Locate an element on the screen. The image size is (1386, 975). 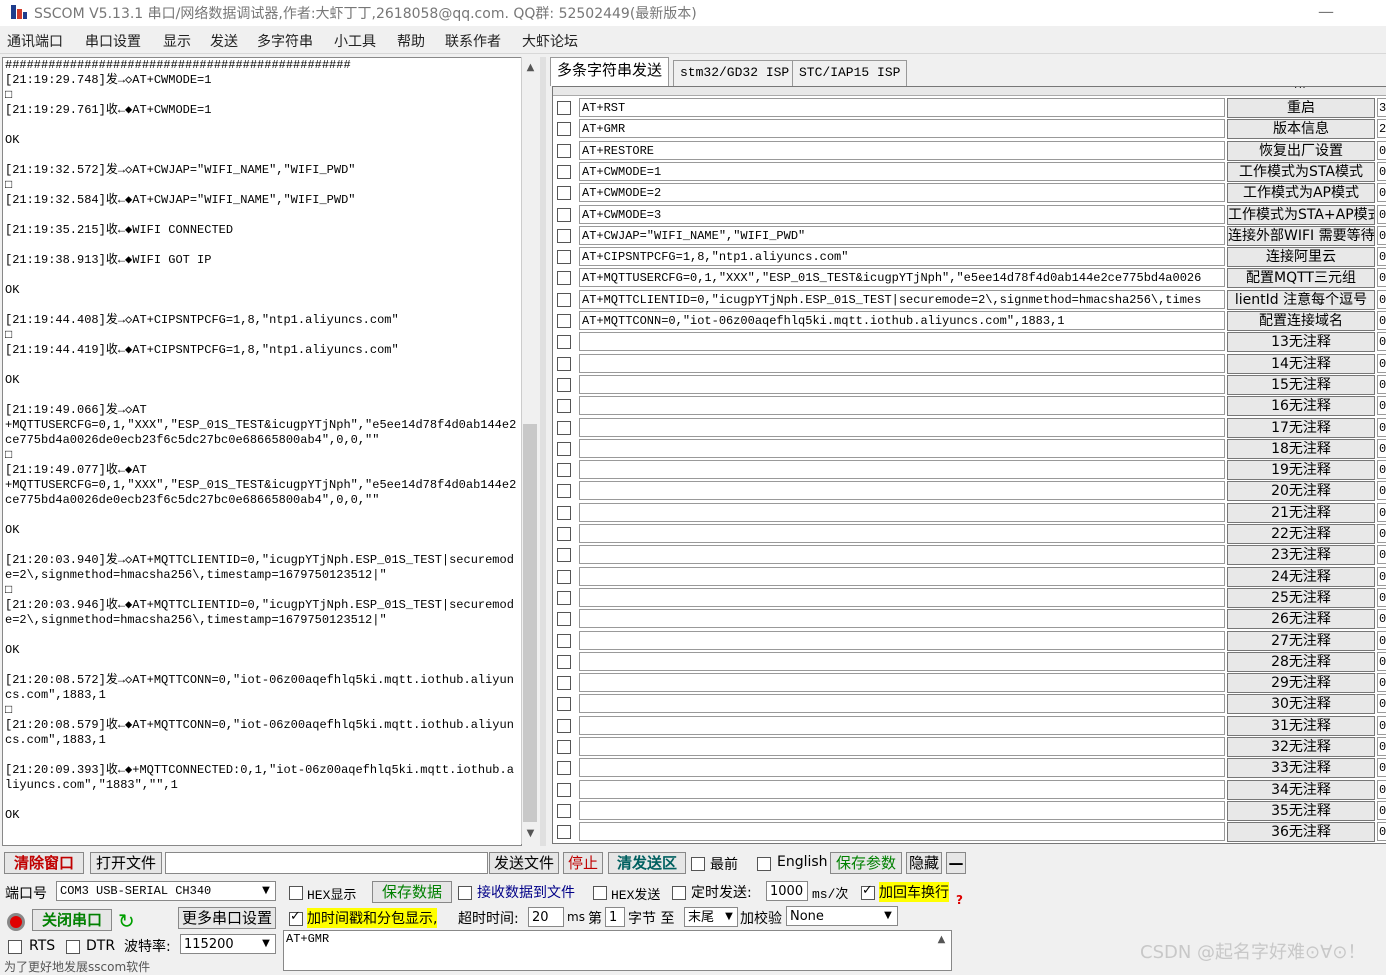
timestamp-checkbox is located at coordinates (296, 917).